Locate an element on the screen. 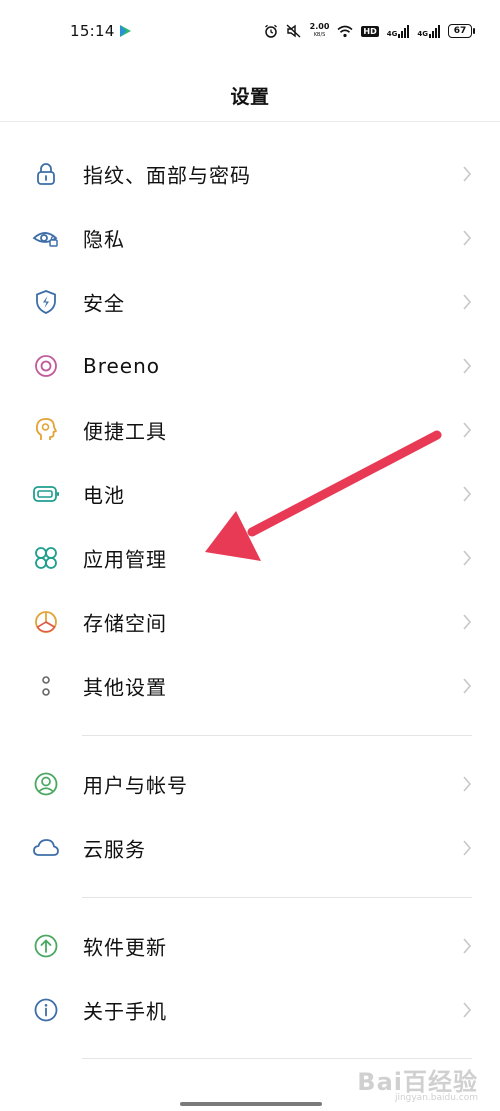  settings-item-cloud-service: 云服务 is located at coordinates (250, 848).